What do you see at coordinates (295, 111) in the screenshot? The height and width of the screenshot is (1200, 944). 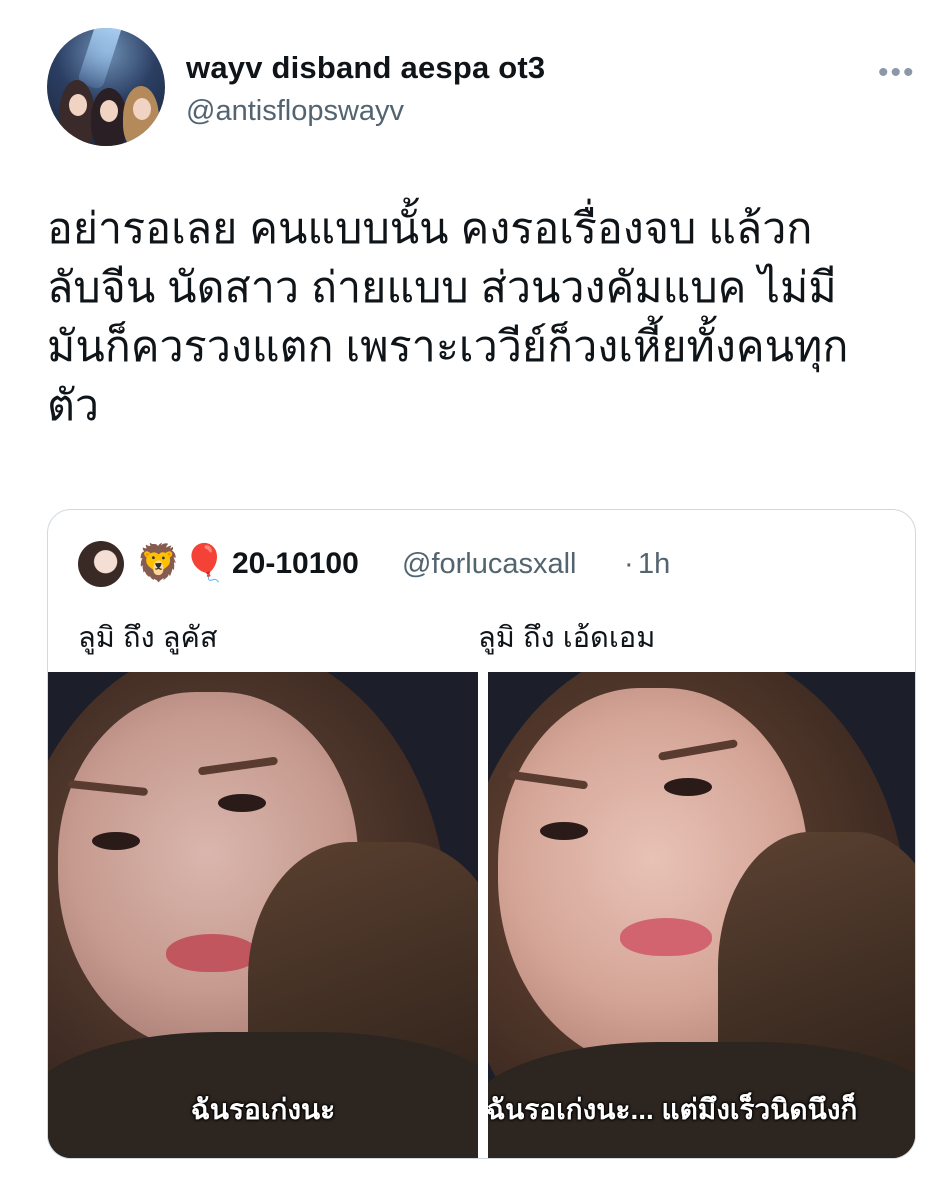 I see `author-handle: @antisflopswayv` at bounding box center [295, 111].